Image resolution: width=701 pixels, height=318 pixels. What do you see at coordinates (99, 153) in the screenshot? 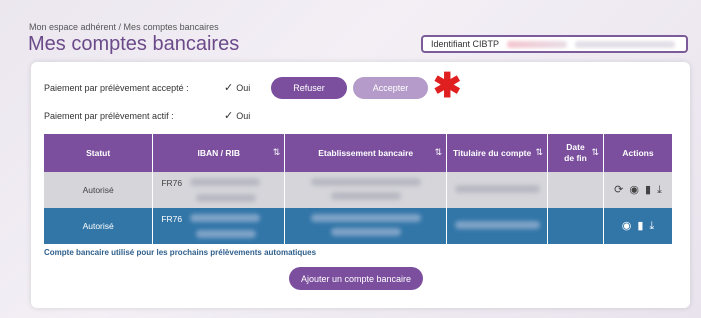
I see `header-statut: Statut` at bounding box center [99, 153].